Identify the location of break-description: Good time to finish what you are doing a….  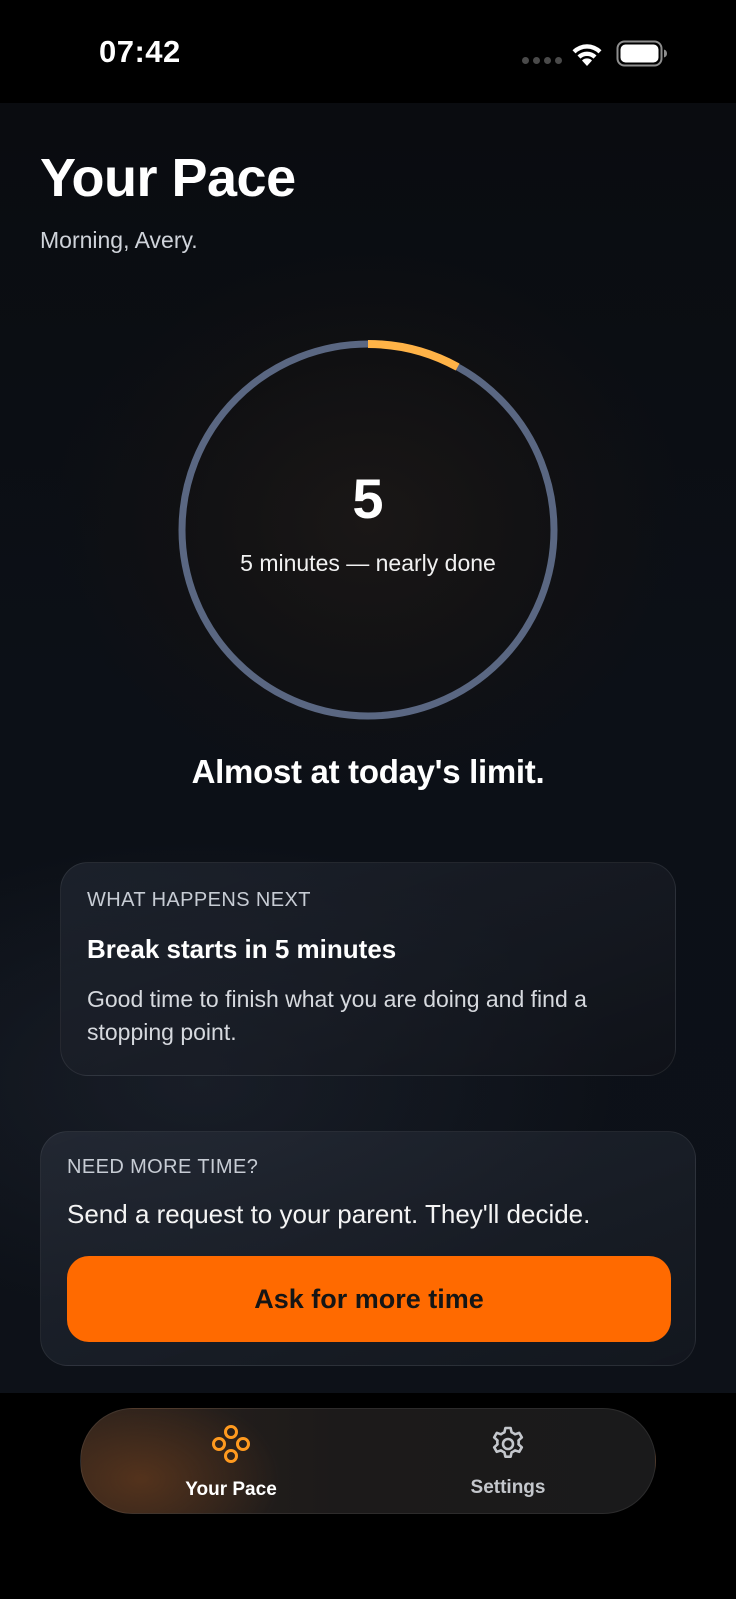
(337, 1015).